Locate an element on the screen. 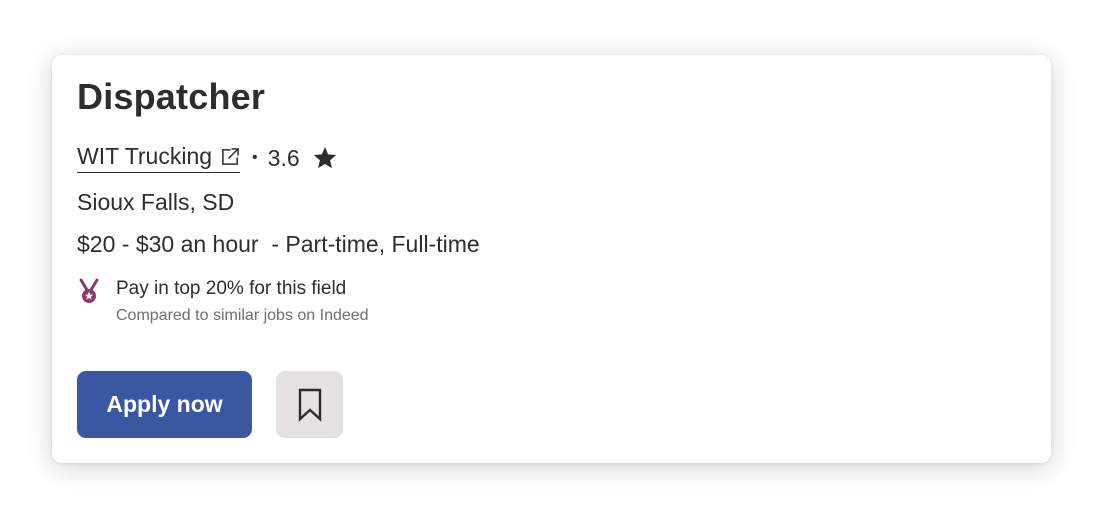  job-location: Sioux Falls, SD is located at coordinates (156, 202).